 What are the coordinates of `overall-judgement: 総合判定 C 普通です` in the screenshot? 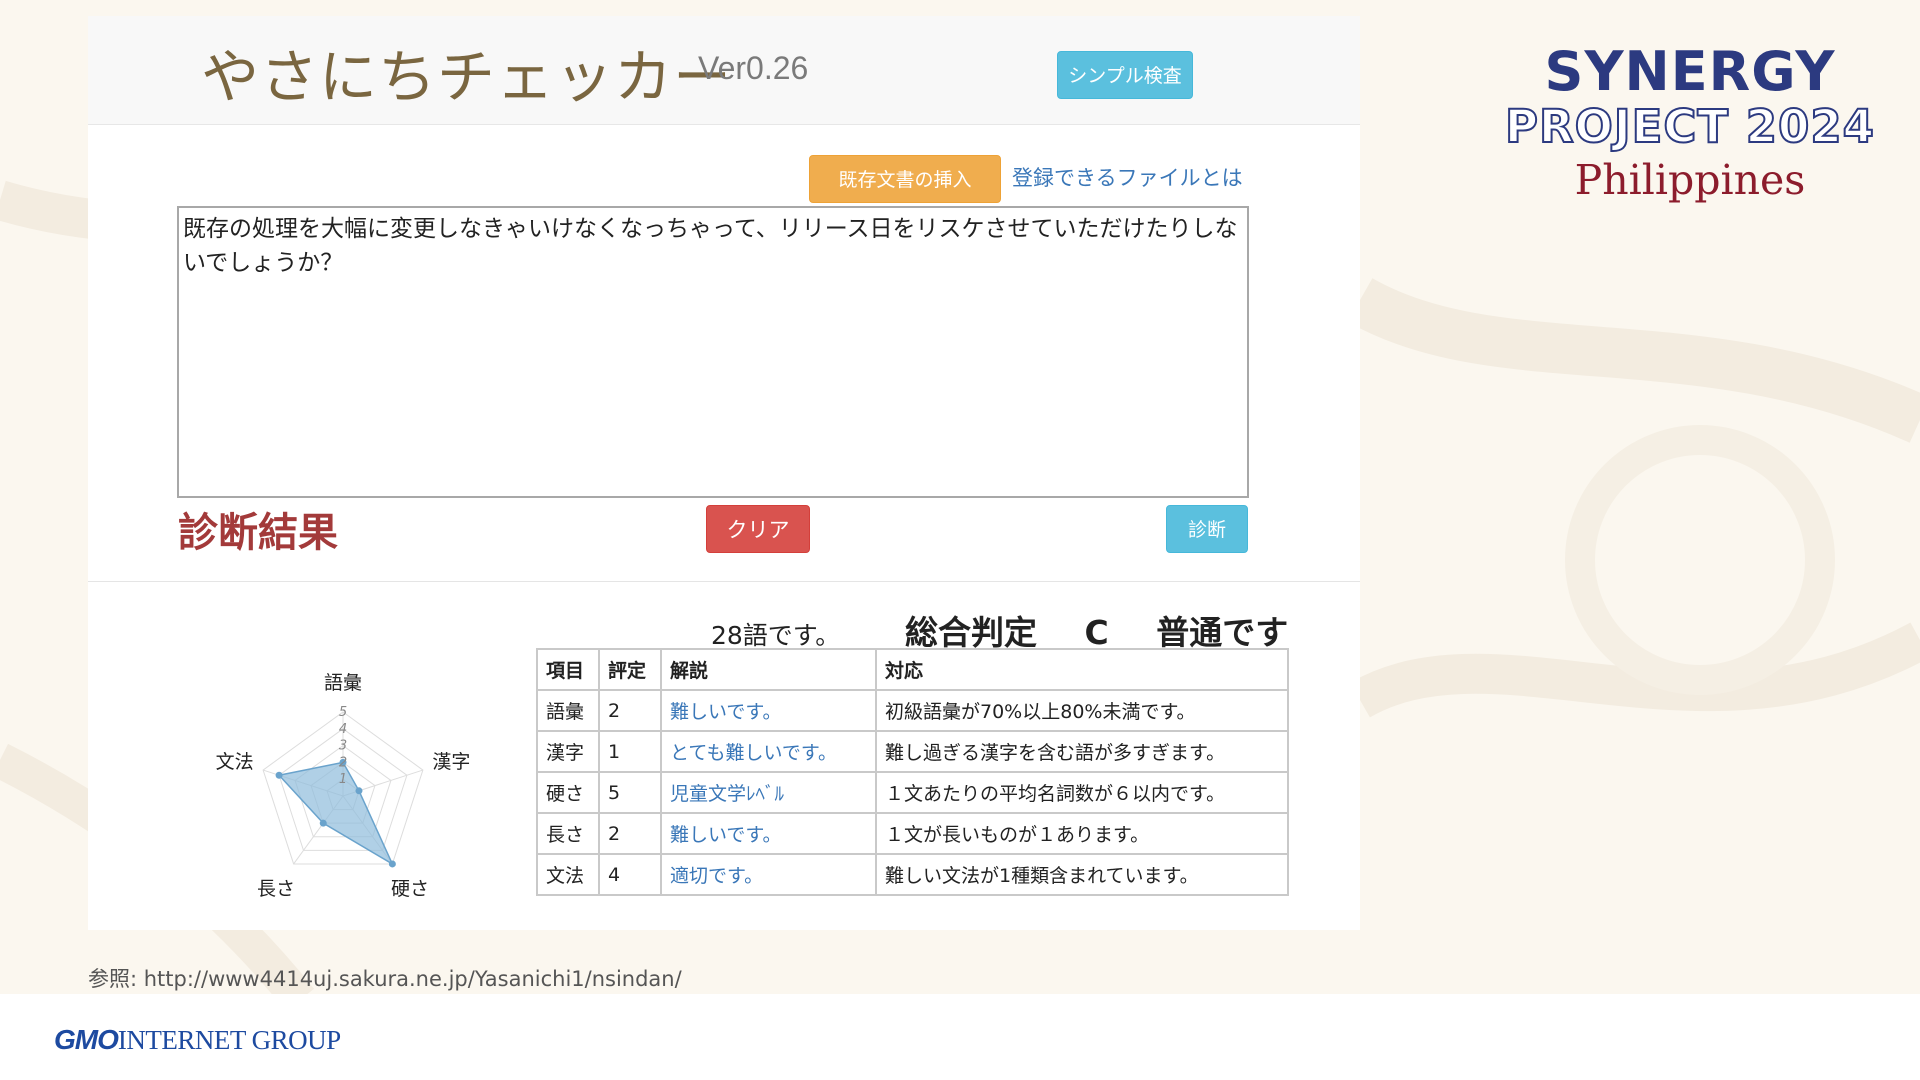 It's located at (1096, 630).